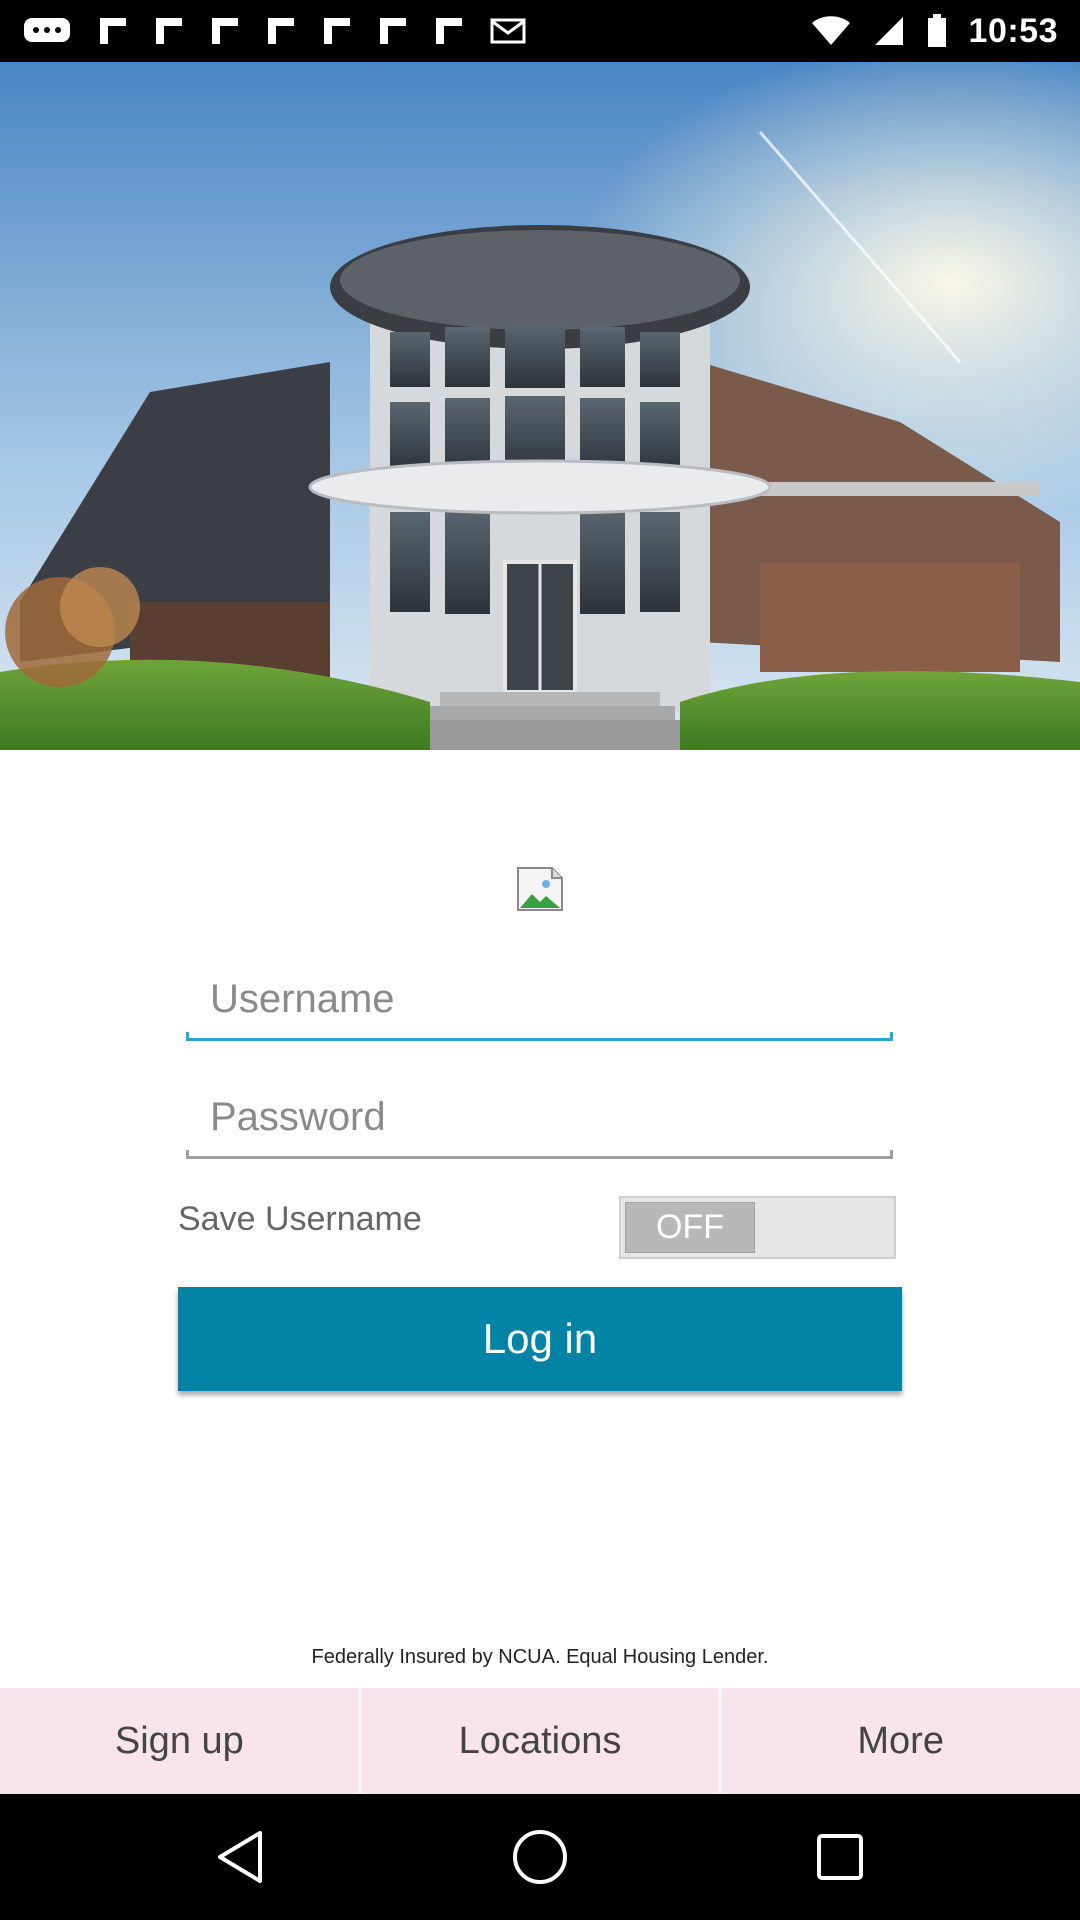  Describe the element at coordinates (540, 889) in the screenshot. I see `broken-image-icon` at that location.